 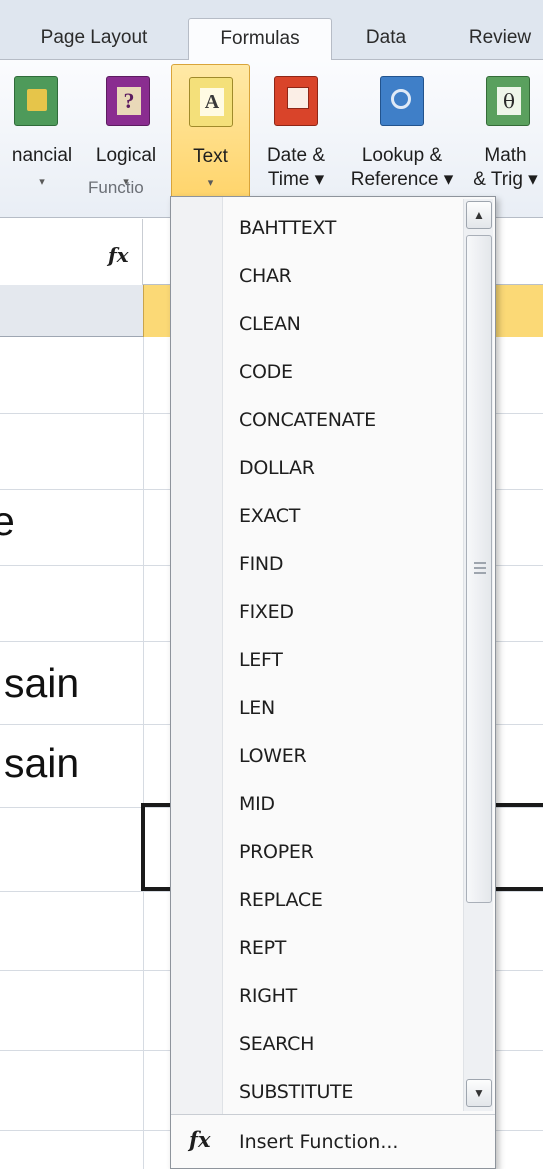 What do you see at coordinates (210, 132) in the screenshot?
I see `text-button: A Text ▾` at bounding box center [210, 132].